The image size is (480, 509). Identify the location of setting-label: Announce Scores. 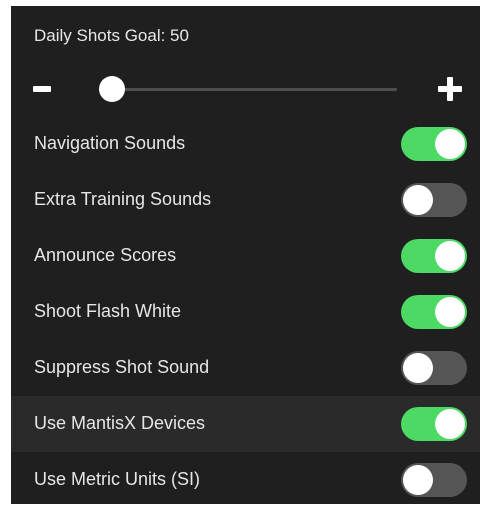
(105, 255).